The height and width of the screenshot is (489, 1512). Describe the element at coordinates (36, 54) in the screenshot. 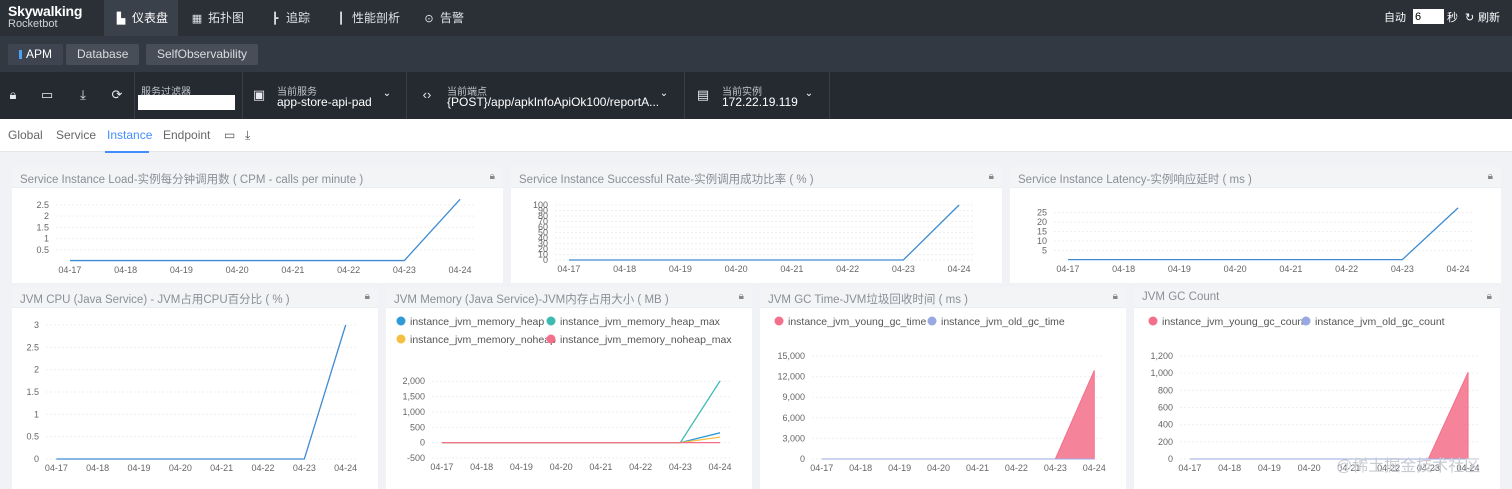

I see `layer-apm: APM` at that location.